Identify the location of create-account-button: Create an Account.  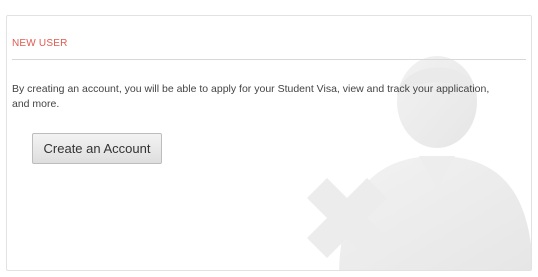
(97, 148).